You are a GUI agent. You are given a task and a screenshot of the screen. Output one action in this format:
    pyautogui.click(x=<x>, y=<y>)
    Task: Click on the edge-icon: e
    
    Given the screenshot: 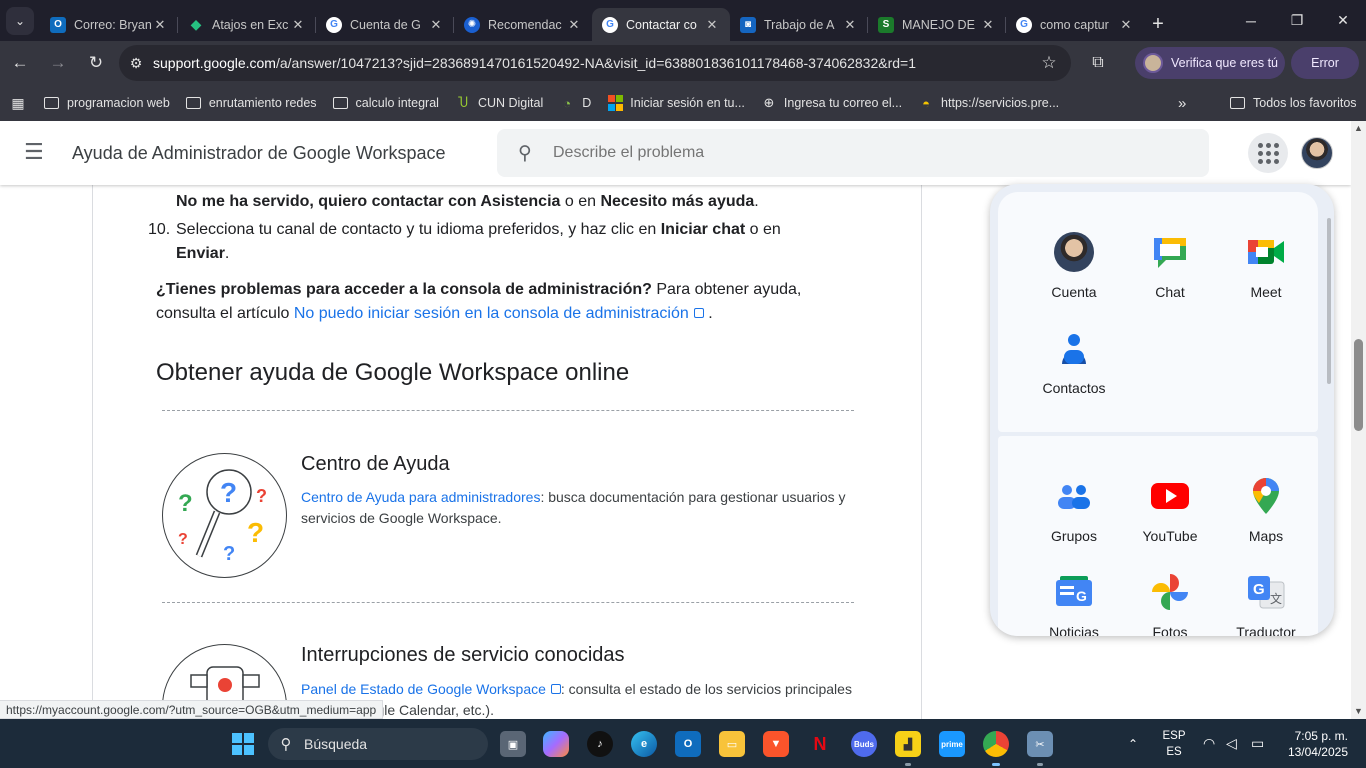 What is the action you would take?
    pyautogui.click(x=644, y=744)
    